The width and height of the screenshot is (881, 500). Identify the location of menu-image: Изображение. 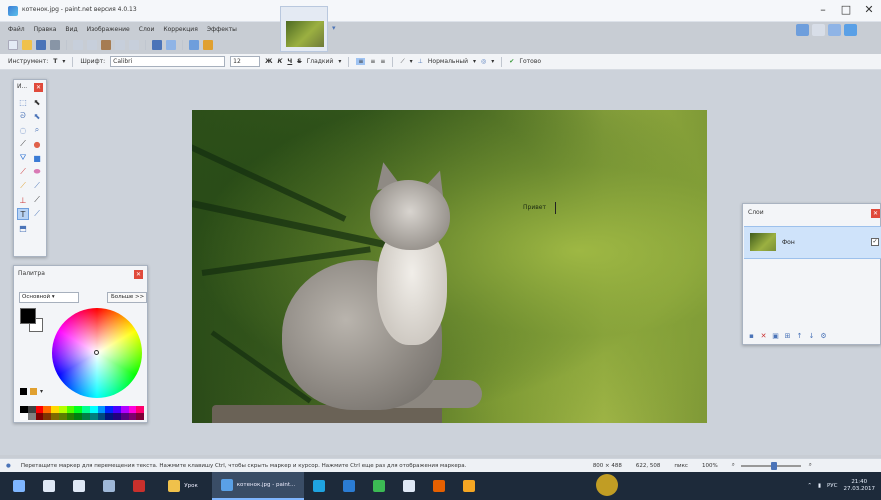
(108, 29).